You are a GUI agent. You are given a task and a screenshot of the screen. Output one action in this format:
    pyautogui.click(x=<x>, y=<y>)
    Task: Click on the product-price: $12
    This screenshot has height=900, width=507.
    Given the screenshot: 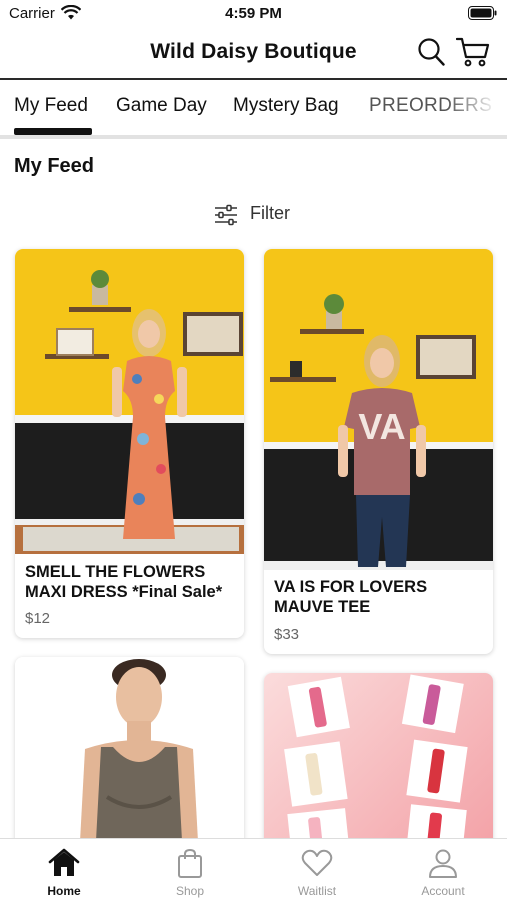 What is the action you would take?
    pyautogui.click(x=38, y=618)
    